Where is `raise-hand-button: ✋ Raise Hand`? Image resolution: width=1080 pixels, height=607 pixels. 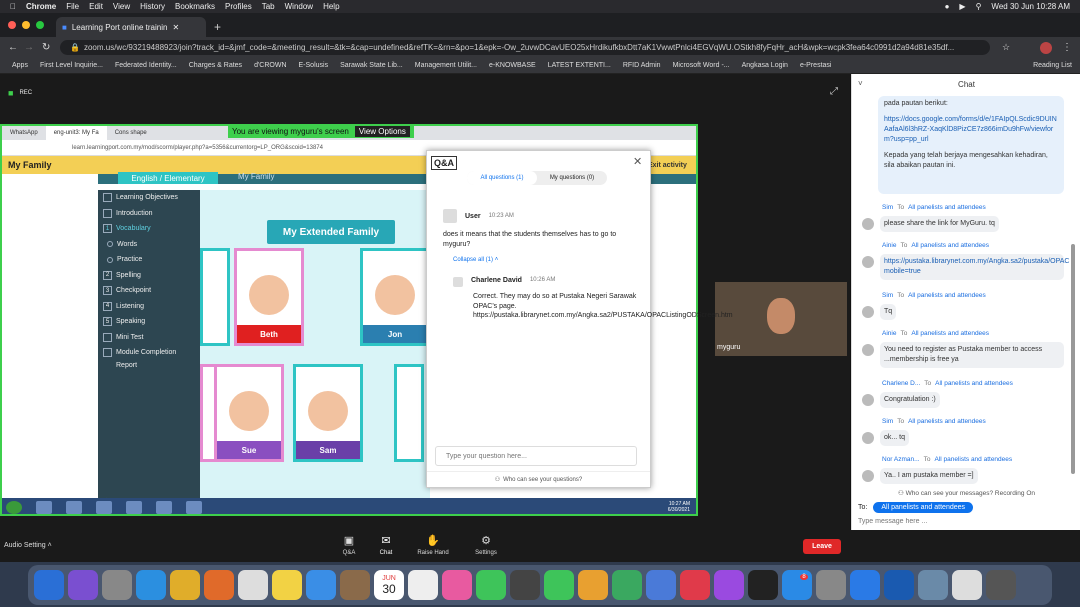 raise-hand-button: ✋ Raise Hand is located at coordinates (433, 545).